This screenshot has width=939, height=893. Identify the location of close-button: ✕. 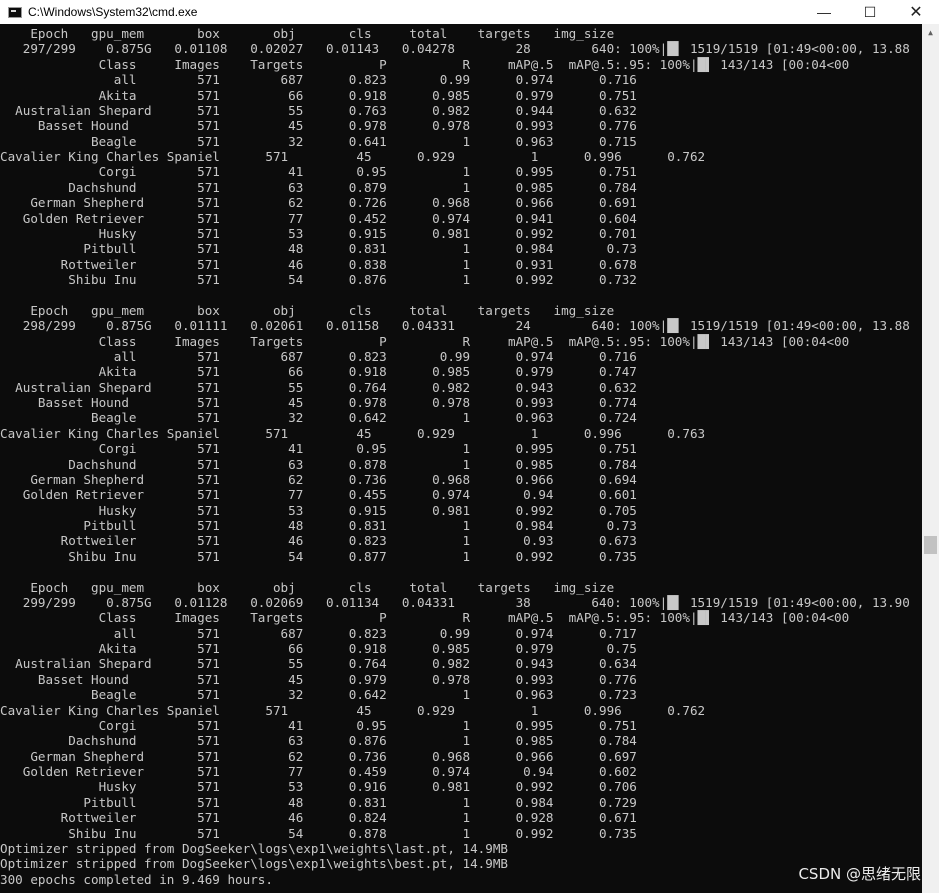
(916, 12).